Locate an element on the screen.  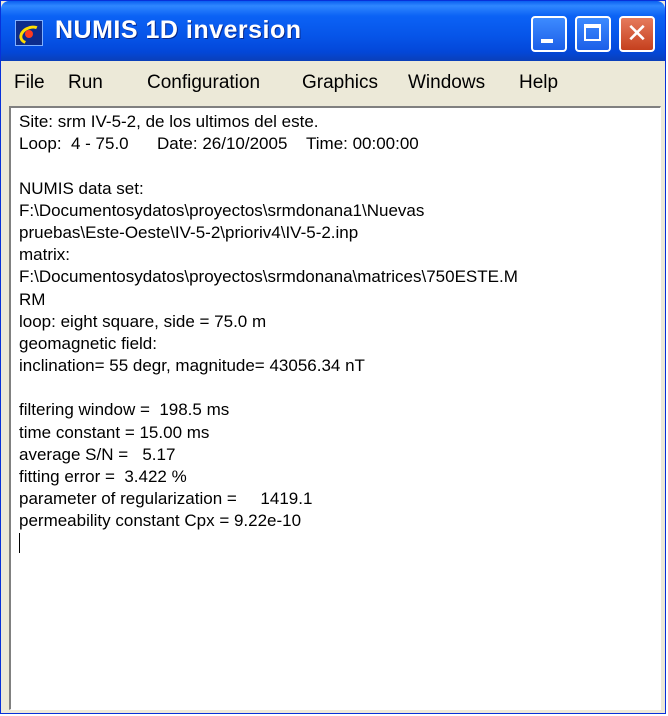
minimize-icon is located at coordinates (547, 41).